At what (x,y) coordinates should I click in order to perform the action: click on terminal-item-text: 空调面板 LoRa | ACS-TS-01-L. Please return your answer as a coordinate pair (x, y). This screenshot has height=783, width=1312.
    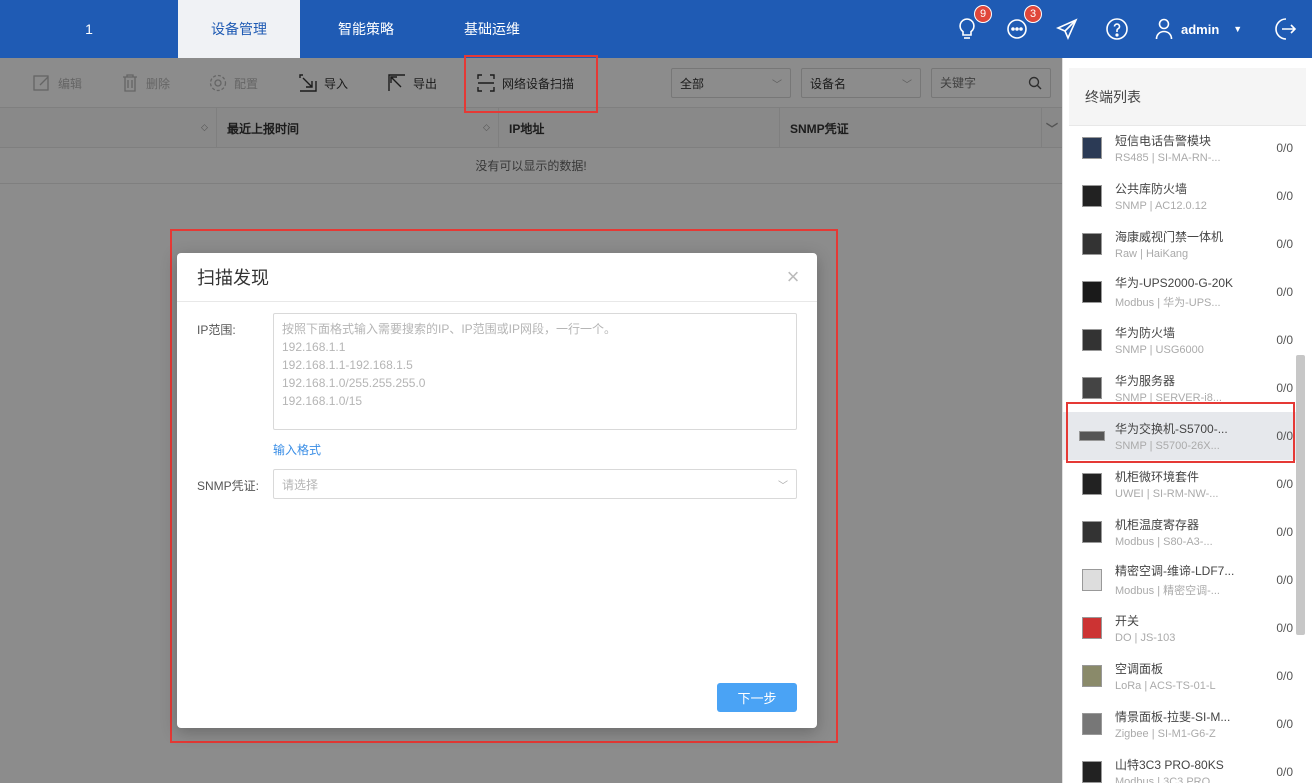
    Looking at the image, I should click on (1182, 676).